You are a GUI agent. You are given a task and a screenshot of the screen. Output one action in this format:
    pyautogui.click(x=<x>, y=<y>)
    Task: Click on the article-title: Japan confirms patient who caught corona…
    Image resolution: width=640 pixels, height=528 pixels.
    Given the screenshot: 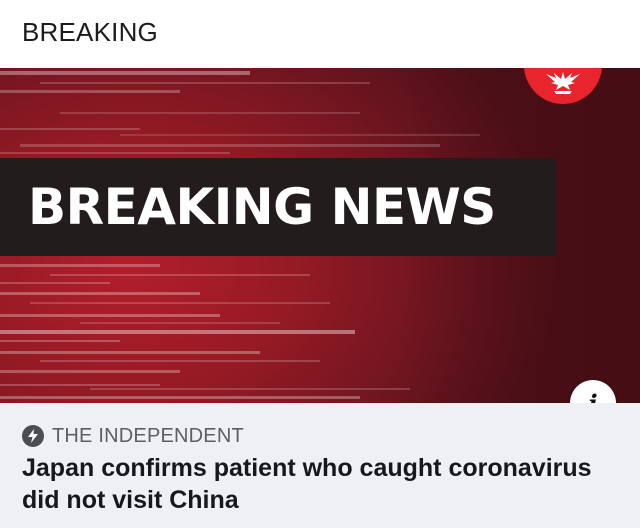 What is the action you would take?
    pyautogui.click(x=322, y=484)
    